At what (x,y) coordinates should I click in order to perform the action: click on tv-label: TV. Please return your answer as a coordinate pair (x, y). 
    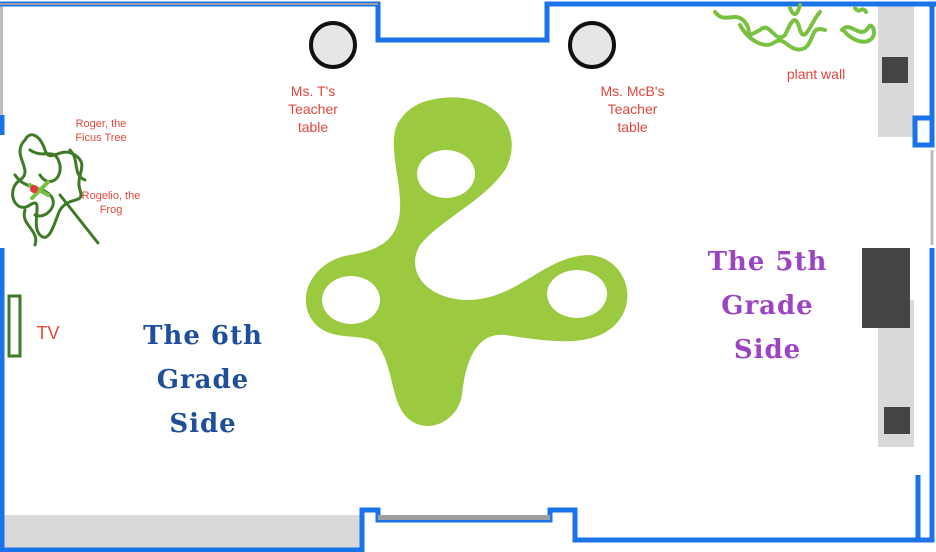
    Looking at the image, I should click on (48, 333).